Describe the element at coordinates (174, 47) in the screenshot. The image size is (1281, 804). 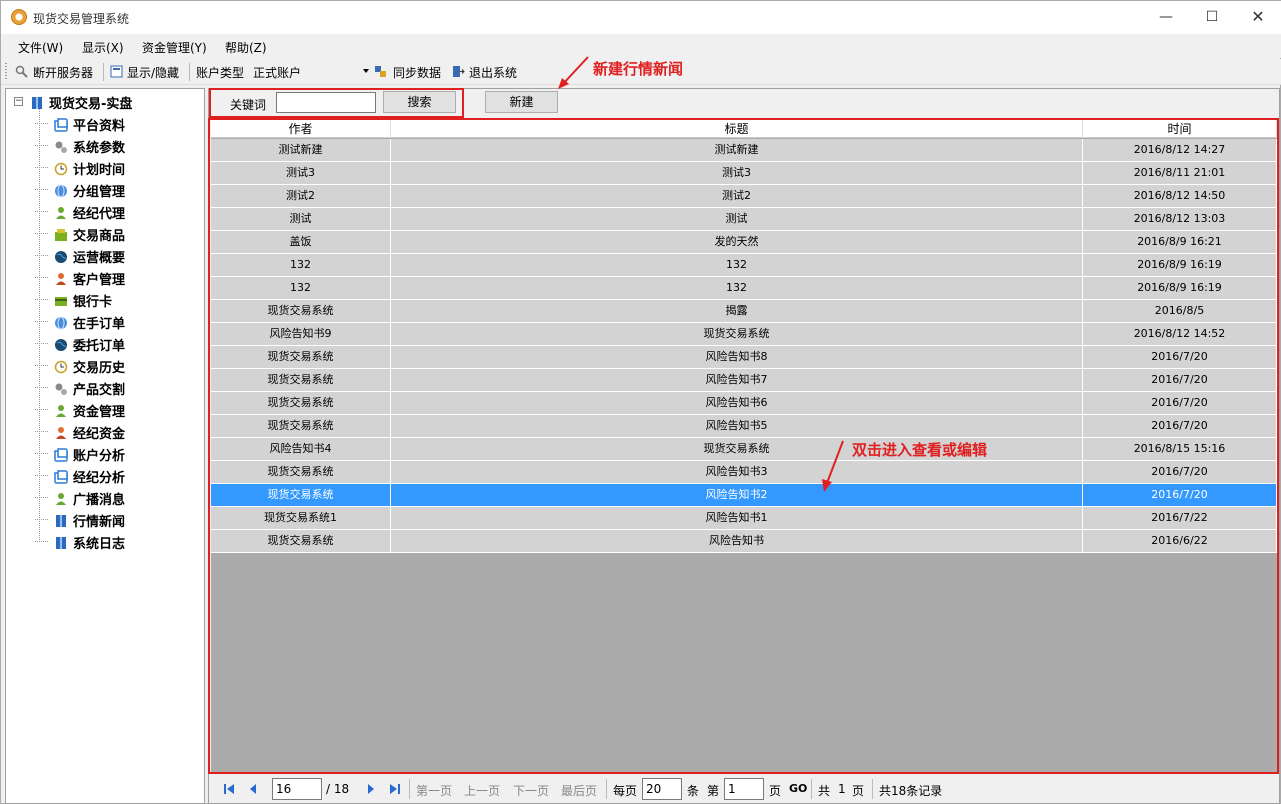
I see `menu-funds: 资金管理(Y)` at that location.